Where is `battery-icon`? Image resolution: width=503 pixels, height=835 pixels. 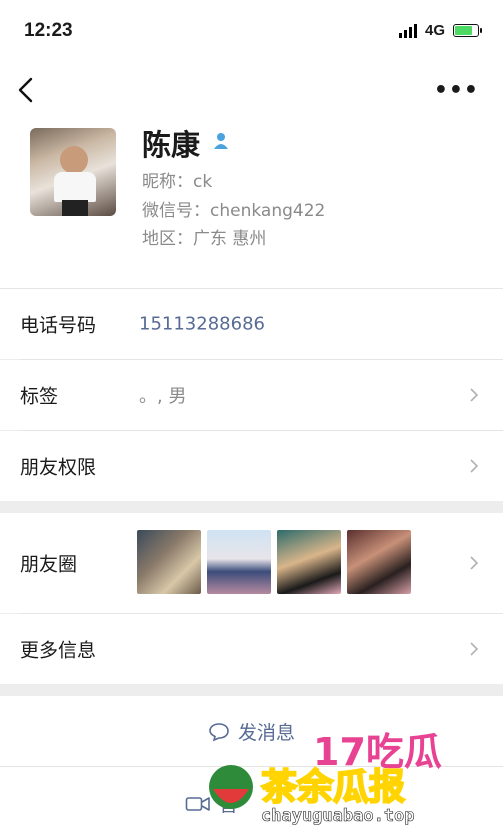
battery-icon is located at coordinates (467, 30).